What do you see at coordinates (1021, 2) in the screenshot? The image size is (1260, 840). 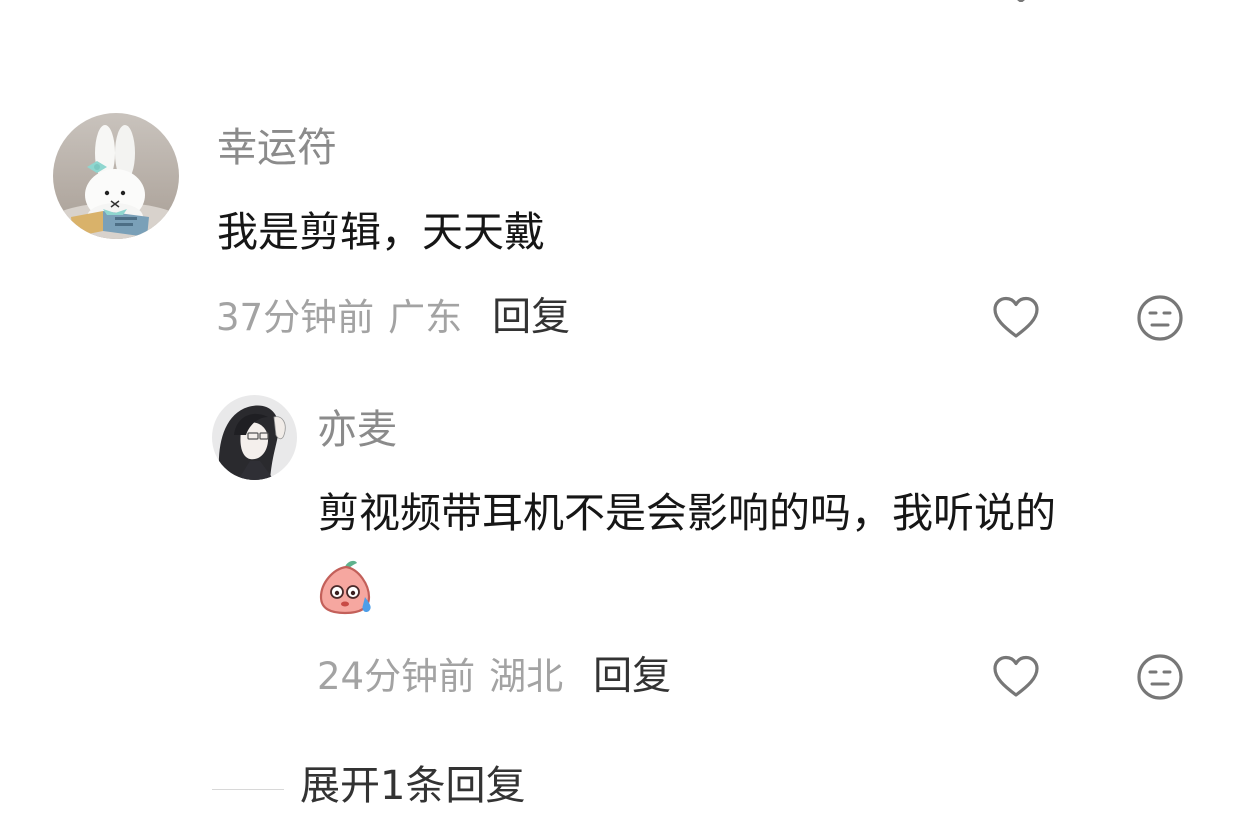 I see `heart-icon-partial` at bounding box center [1021, 2].